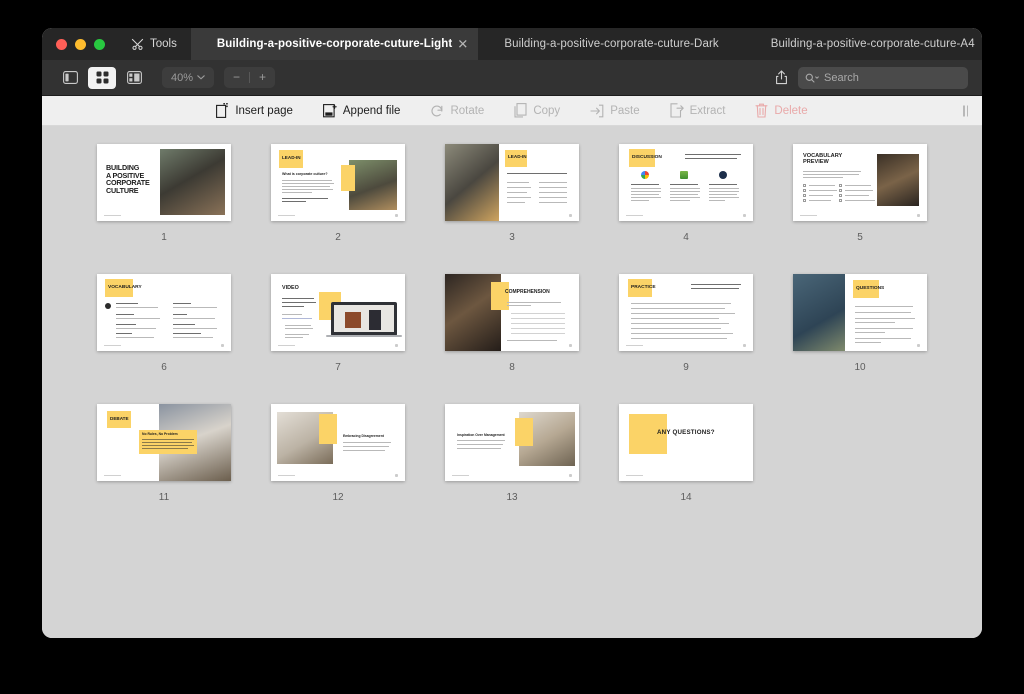 This screenshot has width=1024, height=694. I want to click on zoom-out-button: −, so click(236, 77).